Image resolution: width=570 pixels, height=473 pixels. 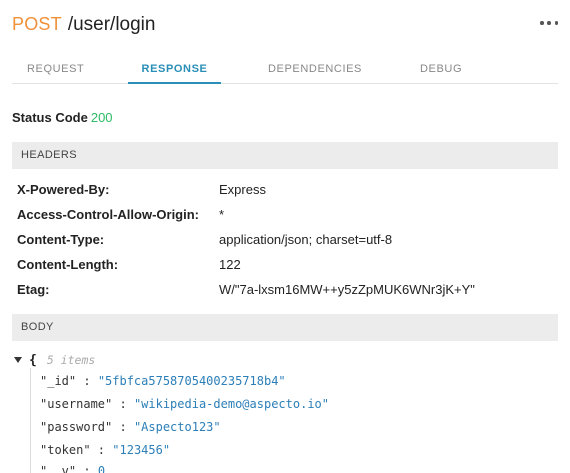 I want to click on header-value: 122, so click(x=230, y=264).